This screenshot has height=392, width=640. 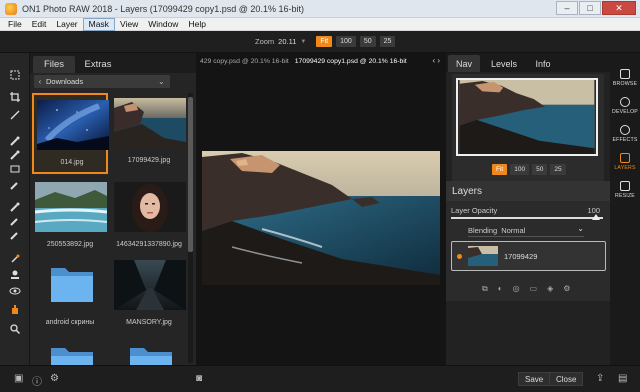 What do you see at coordinates (15, 221) in the screenshot?
I see `blur-tool-icon` at bounding box center [15, 221].